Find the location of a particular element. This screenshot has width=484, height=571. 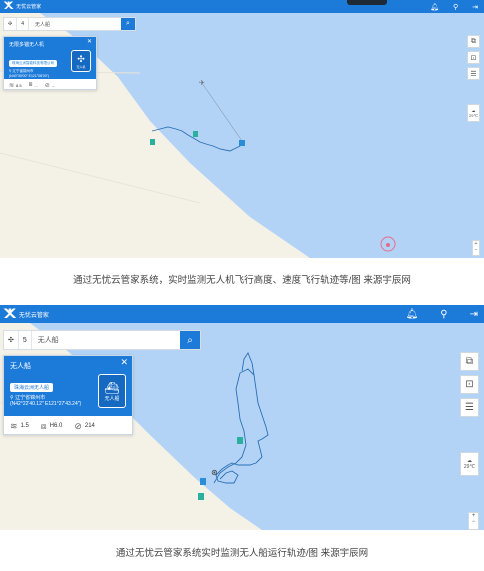

current-marker is located at coordinates (242, 143).